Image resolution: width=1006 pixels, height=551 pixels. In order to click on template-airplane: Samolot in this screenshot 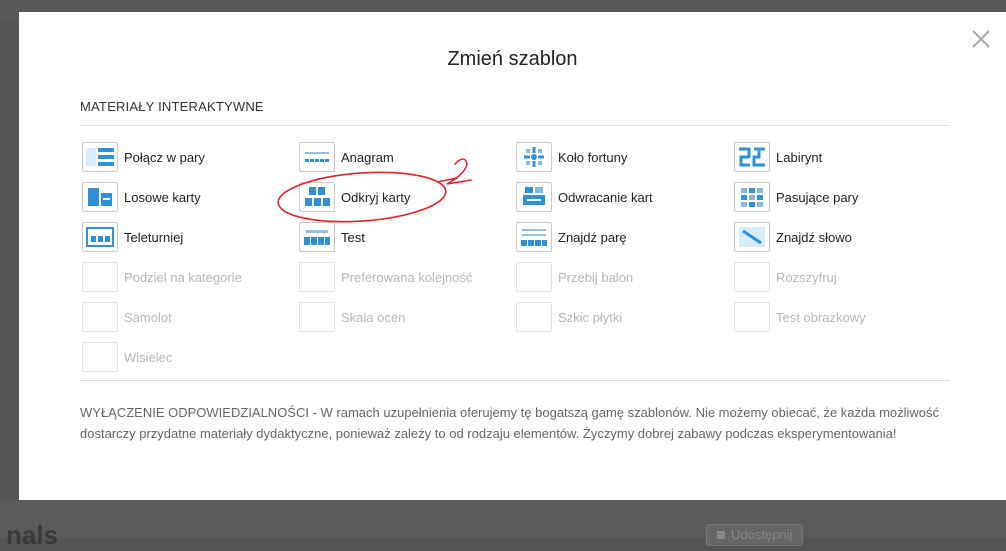, I will do `click(127, 317)`.